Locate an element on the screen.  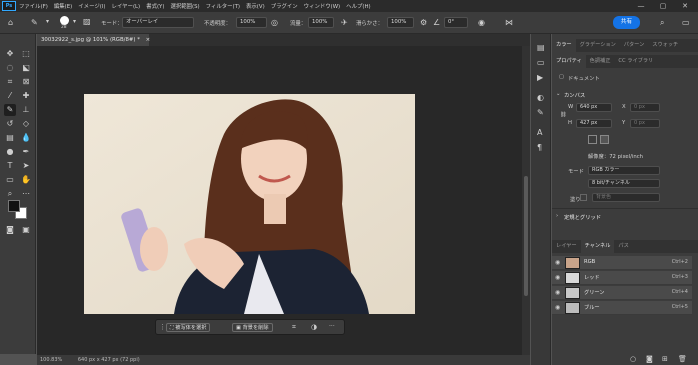
list-item: ◉ ブルー Ctrl+5 is located at coordinates (622, 308).